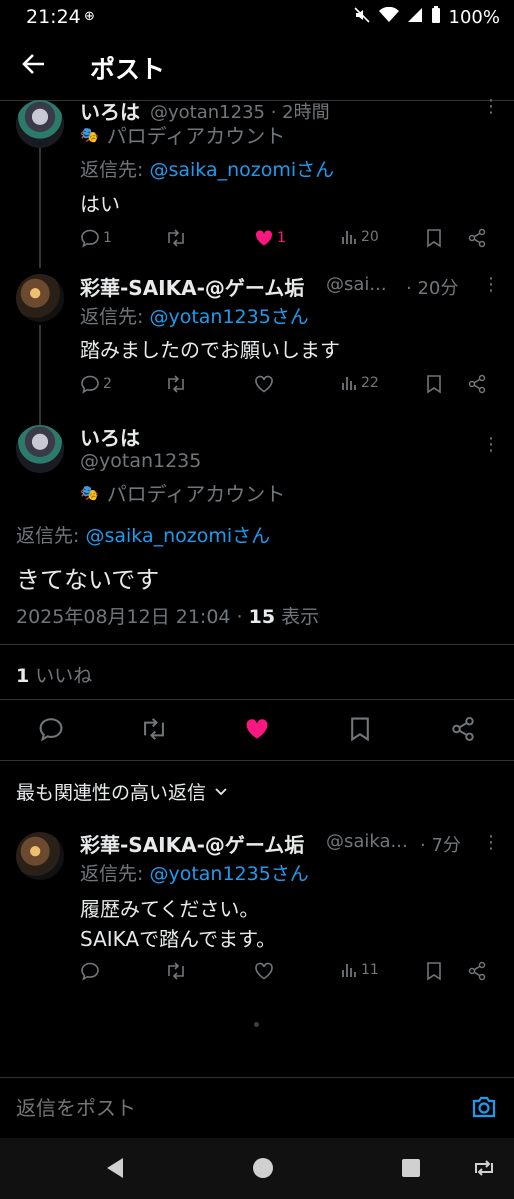 The height and width of the screenshot is (1199, 514). What do you see at coordinates (484, 1109) in the screenshot?
I see `camera-icon` at bounding box center [484, 1109].